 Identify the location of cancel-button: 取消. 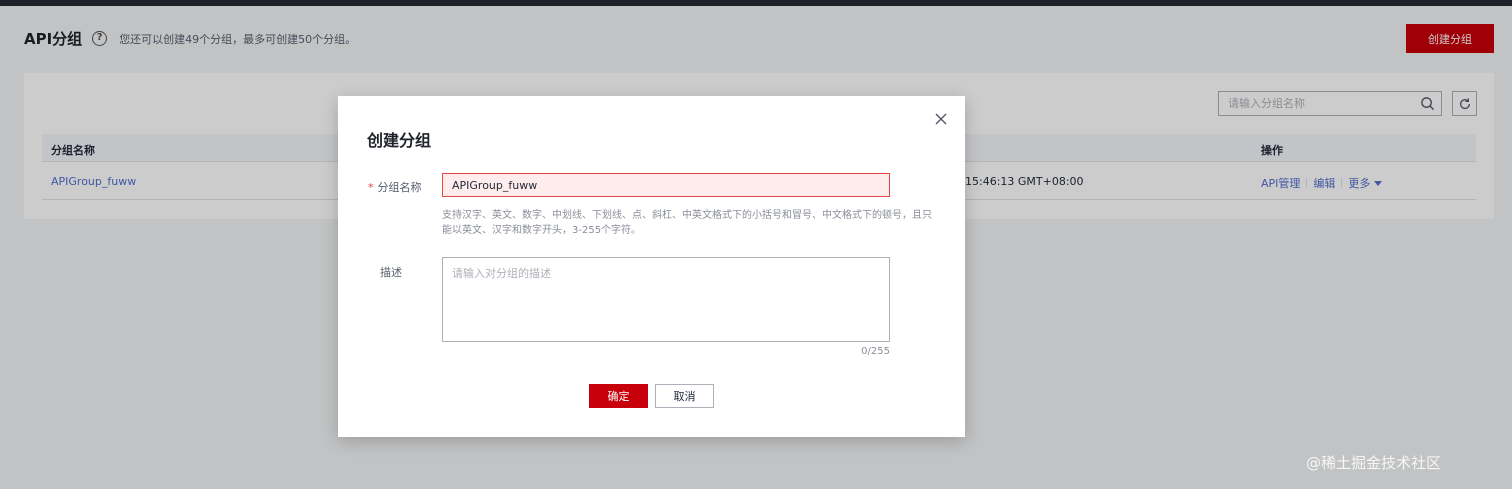
(684, 396).